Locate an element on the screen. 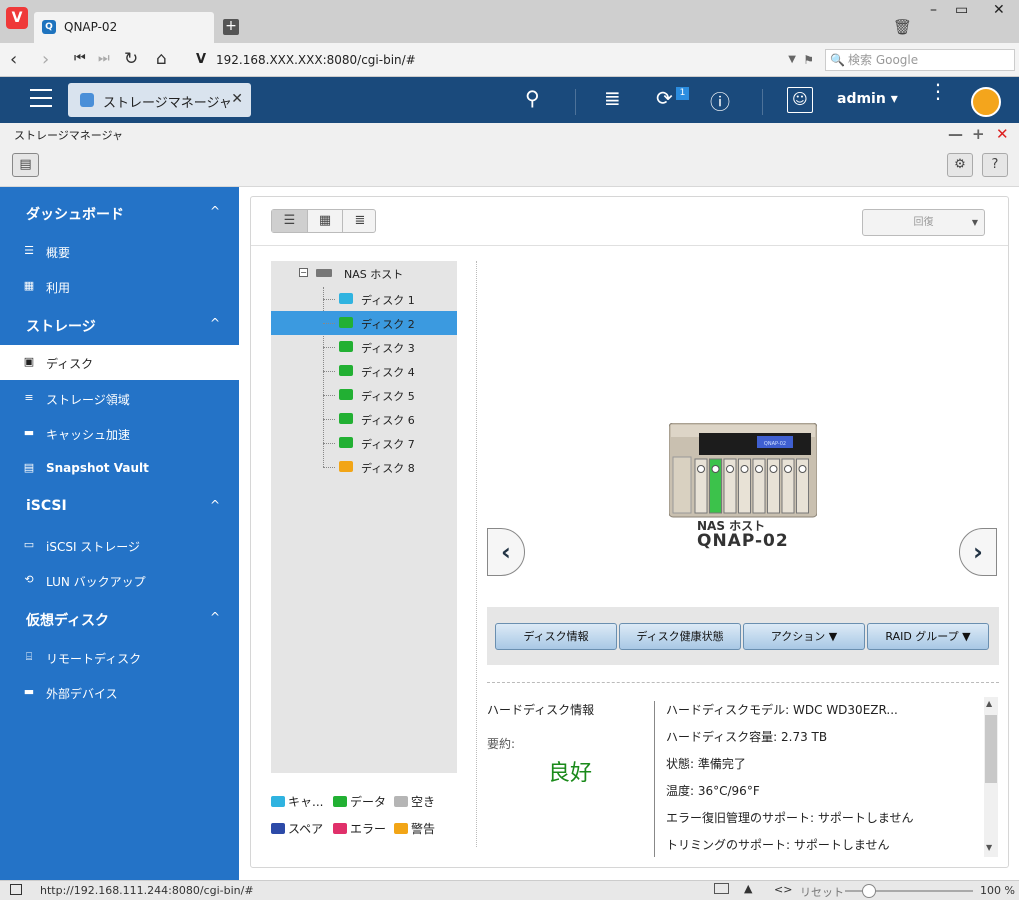 This screenshot has width=1019, height=900. sidebar-section-virtual-disk: 仮想ディスク ^ is located at coordinates (119, 619).